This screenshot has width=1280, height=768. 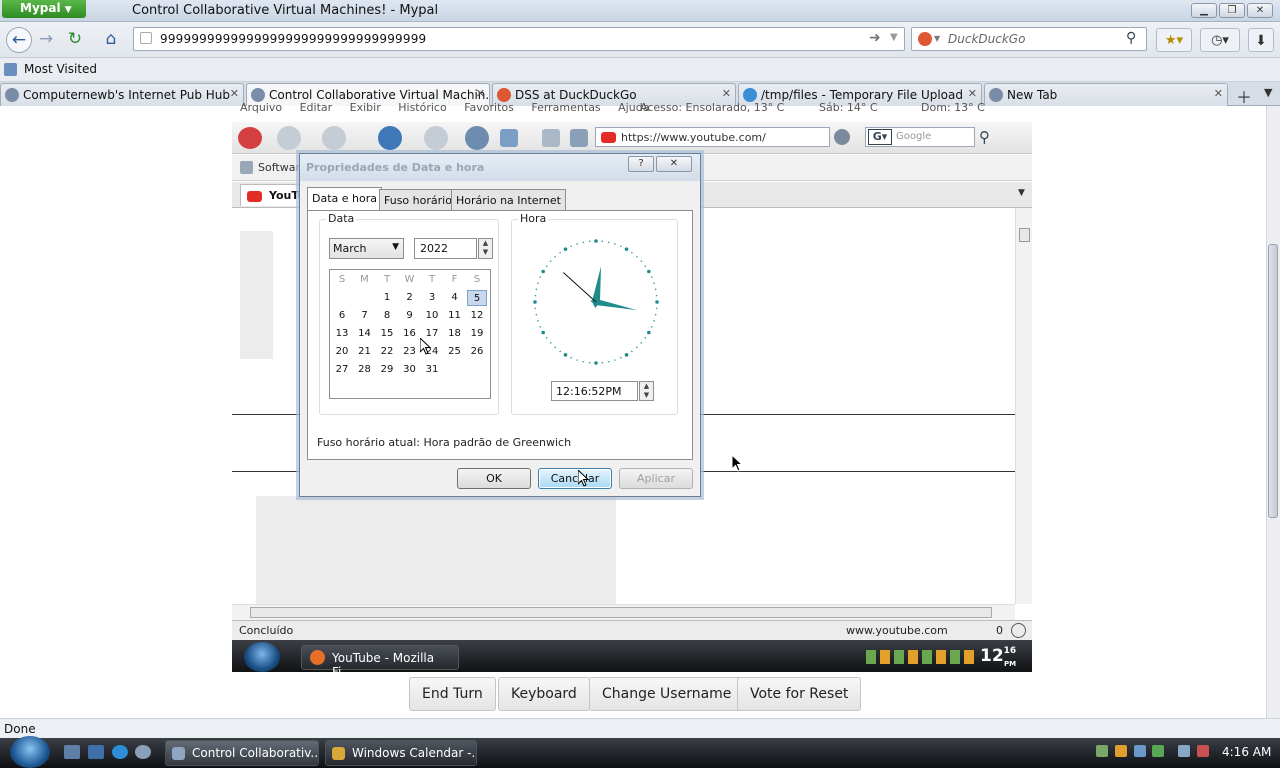 What do you see at coordinates (477, 298) in the screenshot?
I see `calendar-day: 5` at bounding box center [477, 298].